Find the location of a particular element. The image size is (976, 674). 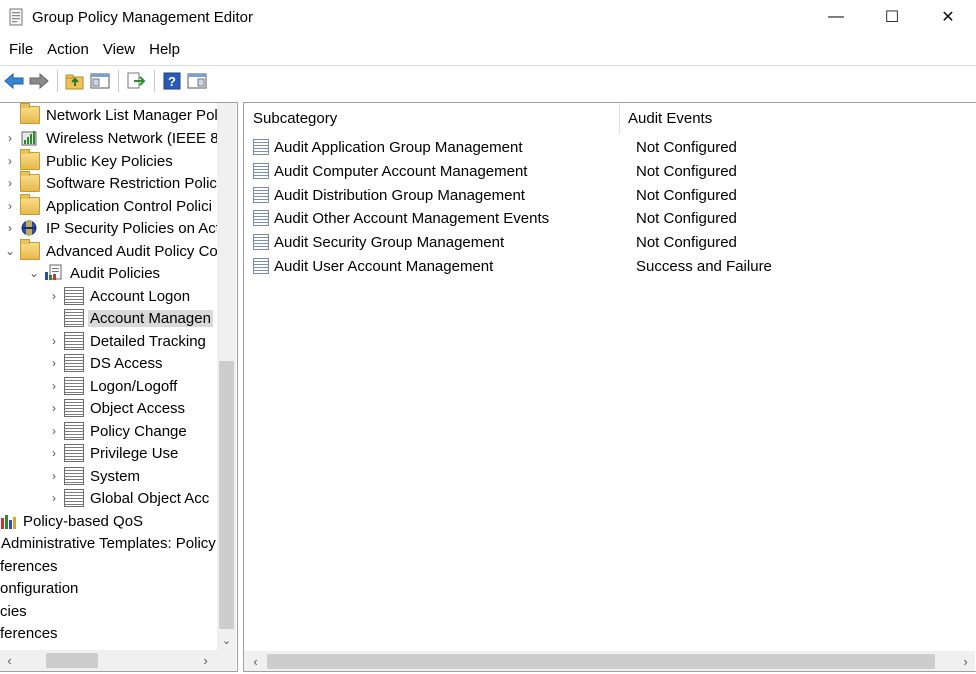

tree-item-audit-policies: ⌄ Audit Policies is located at coordinates (94, 273).